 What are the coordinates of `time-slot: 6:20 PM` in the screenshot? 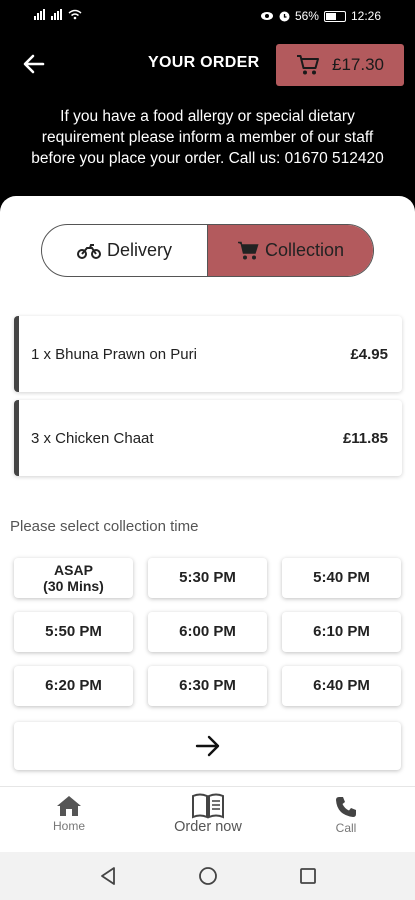 It's located at (73, 686).